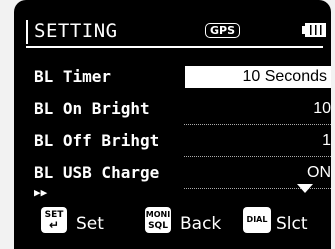  Describe the element at coordinates (76, 31) in the screenshot. I see `page-title: SETTING` at that location.